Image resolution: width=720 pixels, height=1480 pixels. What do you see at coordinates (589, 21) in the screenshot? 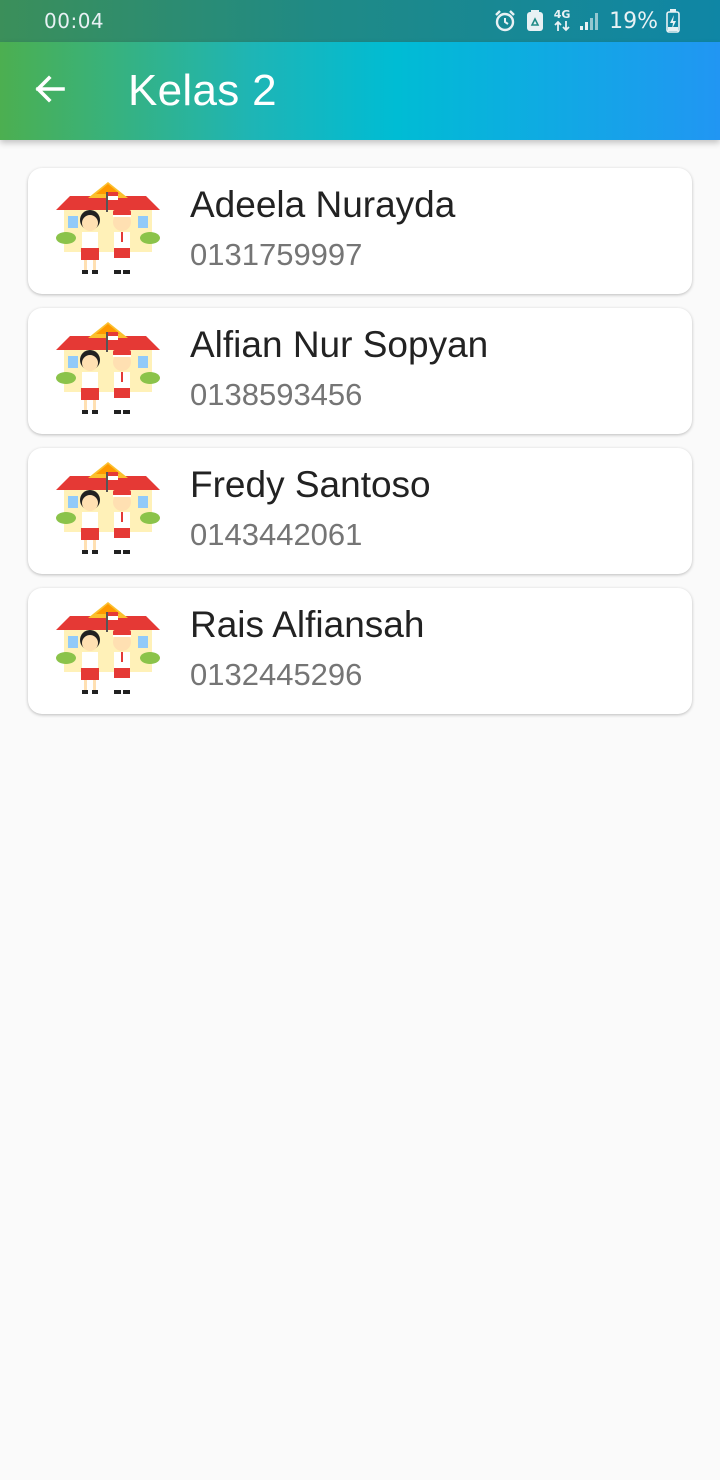
I see `signal-icon` at bounding box center [589, 21].